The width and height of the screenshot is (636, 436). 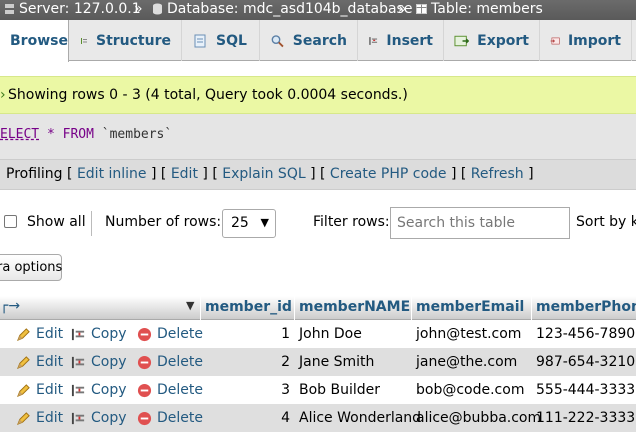 What do you see at coordinates (184, 174) in the screenshot?
I see `edit-link: Edit` at bounding box center [184, 174].